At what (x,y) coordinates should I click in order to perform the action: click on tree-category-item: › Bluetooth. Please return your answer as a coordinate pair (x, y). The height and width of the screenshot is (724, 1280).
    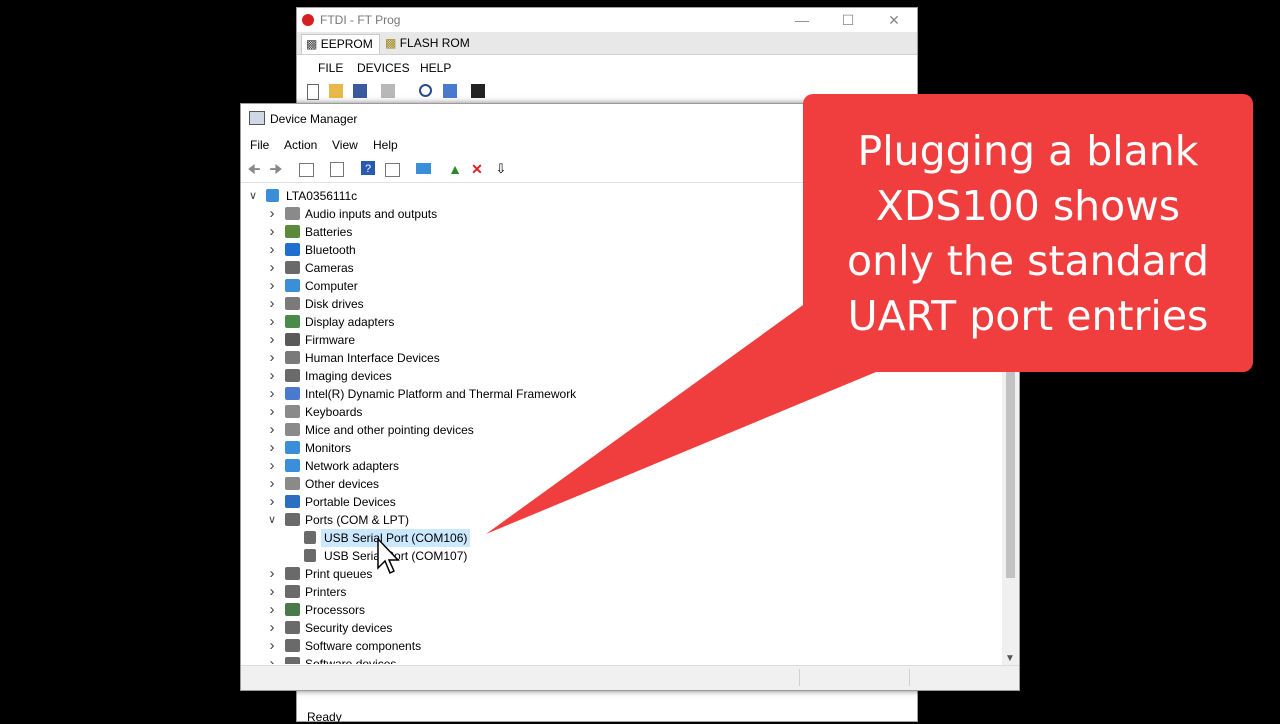
    Looking at the image, I should click on (517, 250).